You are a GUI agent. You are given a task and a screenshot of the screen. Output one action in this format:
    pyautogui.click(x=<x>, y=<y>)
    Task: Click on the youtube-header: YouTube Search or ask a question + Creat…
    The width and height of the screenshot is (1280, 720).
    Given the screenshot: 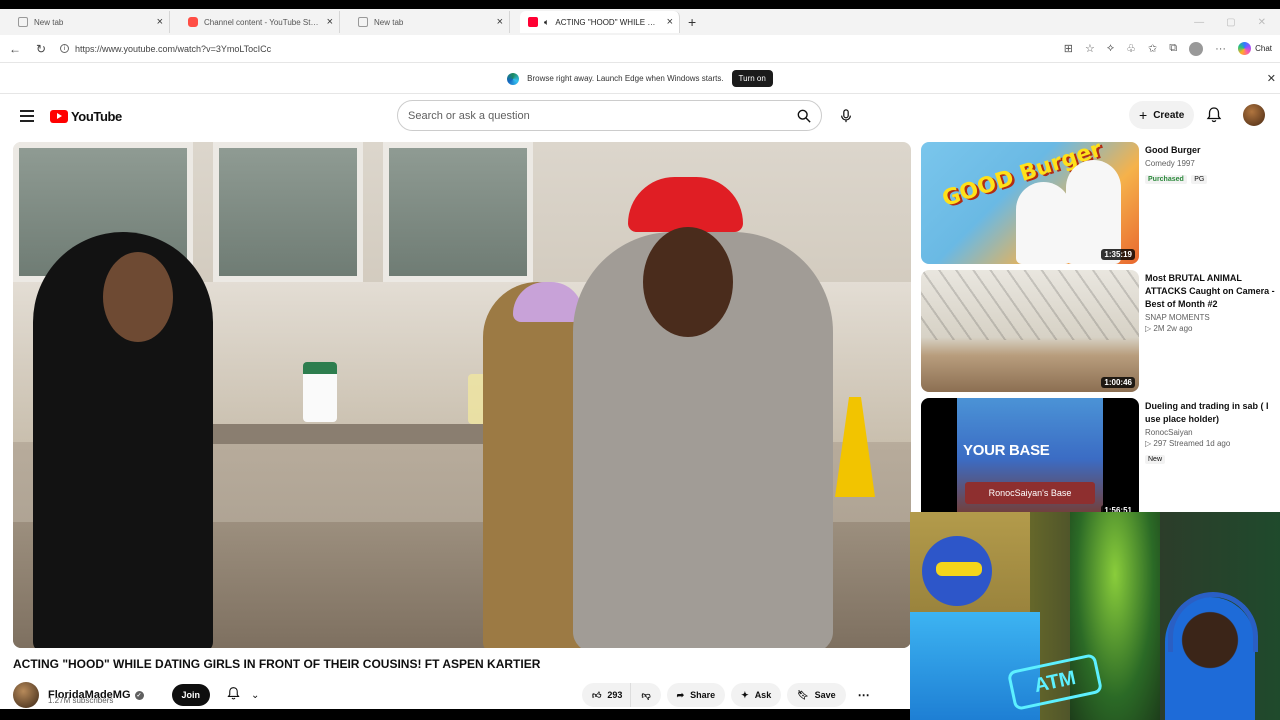 What is the action you would take?
    pyautogui.click(x=640, y=116)
    